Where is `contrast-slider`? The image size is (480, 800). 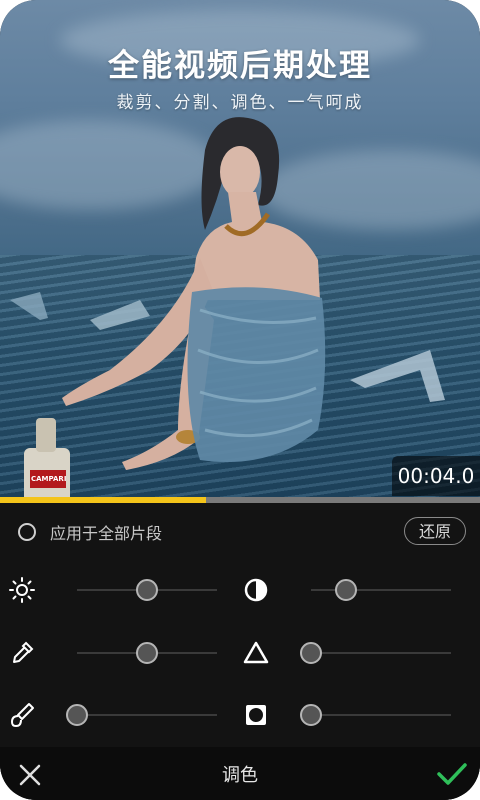
contrast-slider is located at coordinates (381, 590).